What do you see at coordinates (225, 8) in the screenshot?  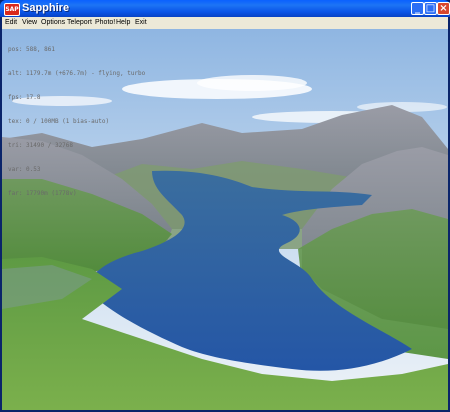 I see `title-bar: SAP Sapphire _ □ ×` at bounding box center [225, 8].